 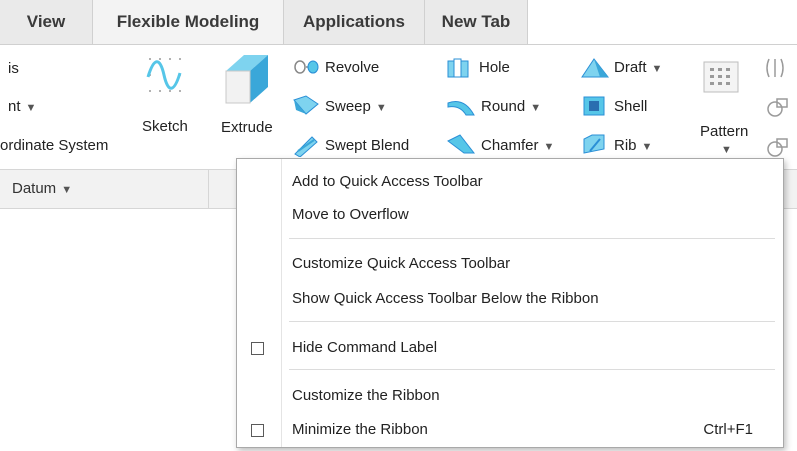 I want to click on tab-applications: Applications, so click(x=354, y=22).